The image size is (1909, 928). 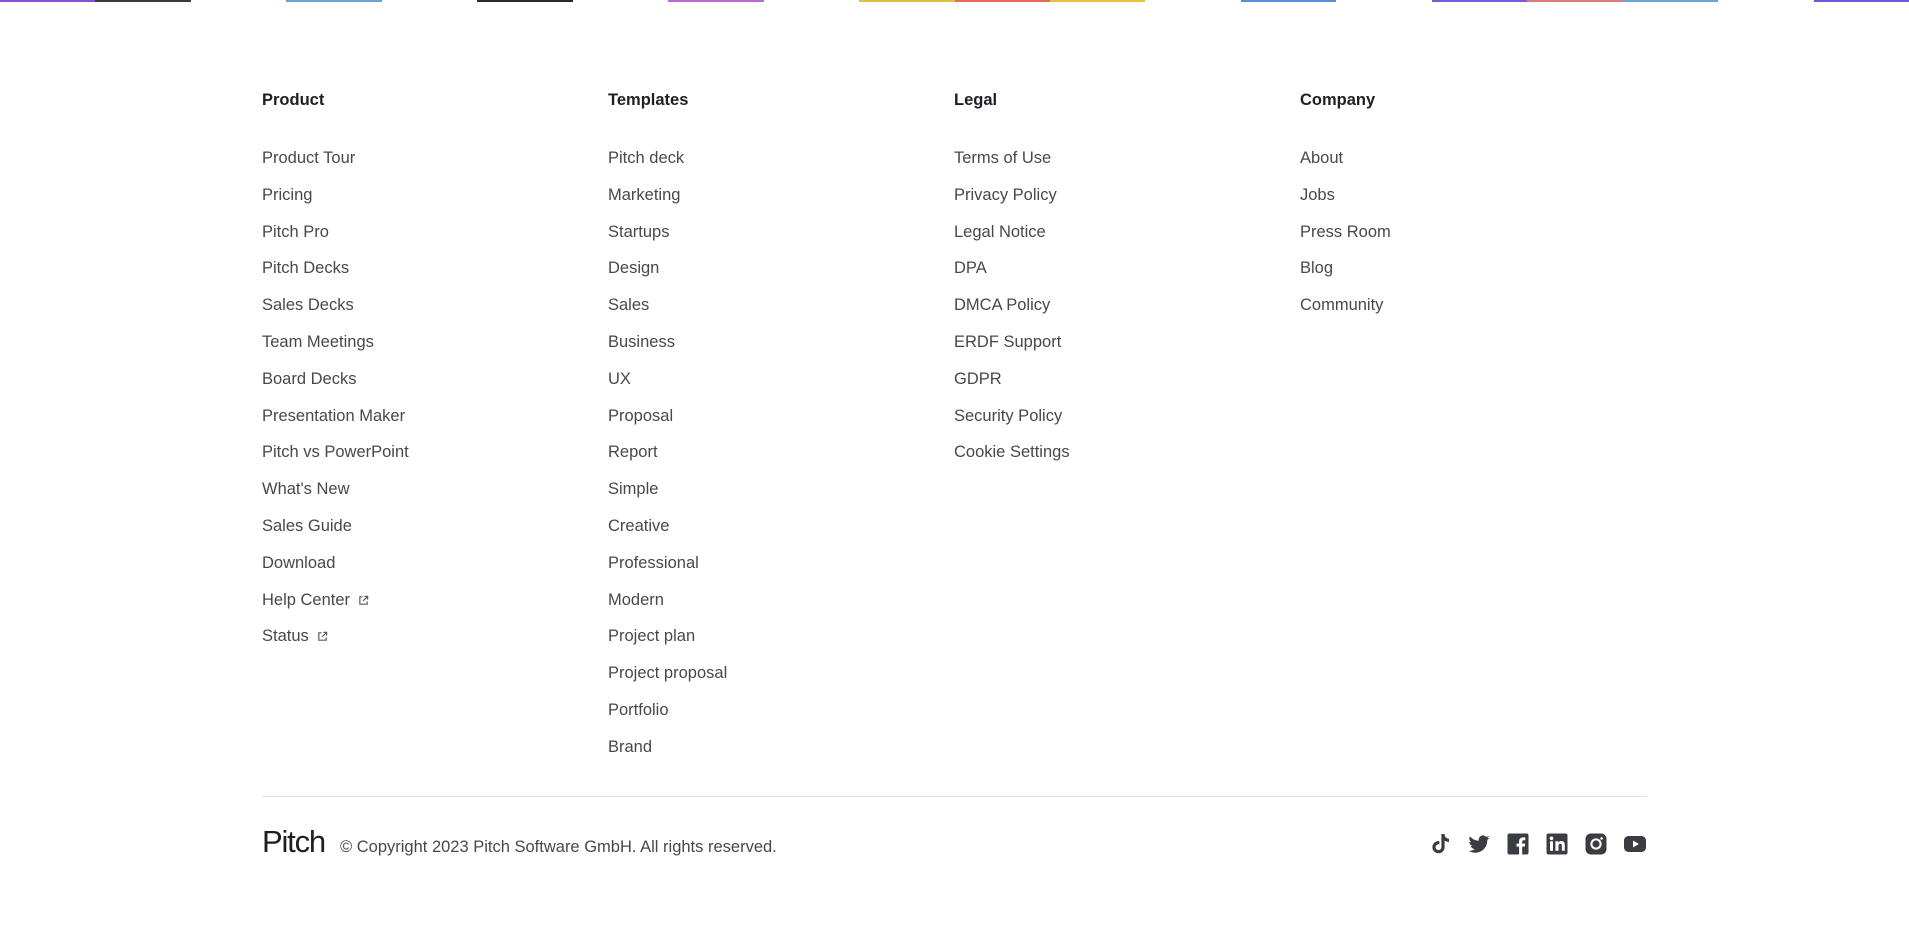 I want to click on footer-link-what-s-new: What's New, so click(x=306, y=489).